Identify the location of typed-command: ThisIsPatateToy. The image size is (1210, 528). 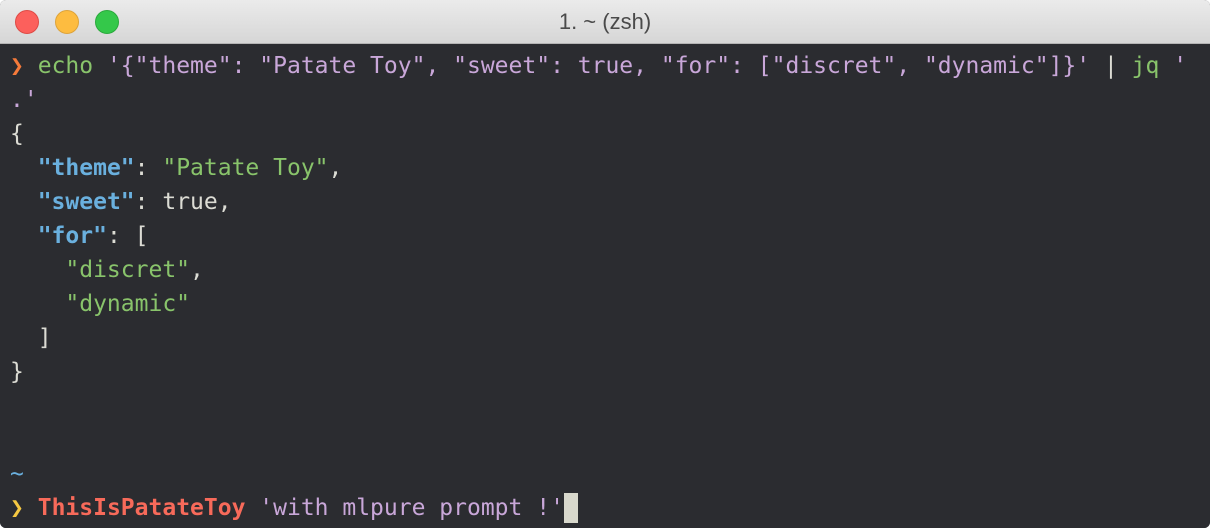
(141, 508).